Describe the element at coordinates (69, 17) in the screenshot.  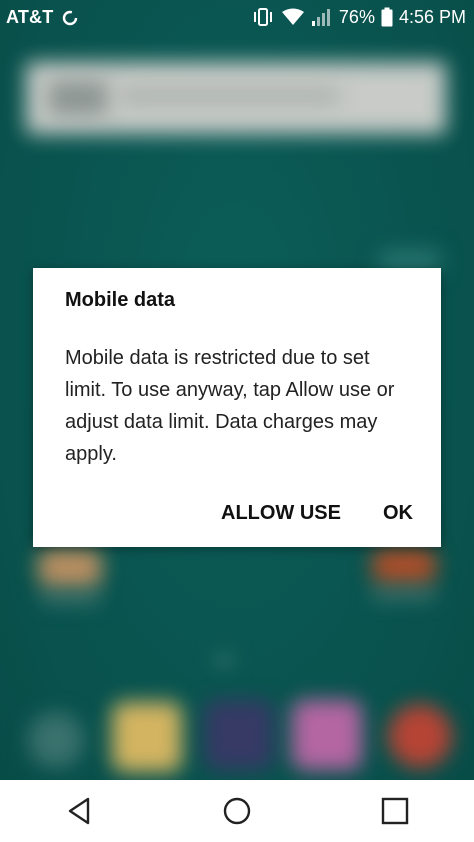
I see `sync-icon` at that location.